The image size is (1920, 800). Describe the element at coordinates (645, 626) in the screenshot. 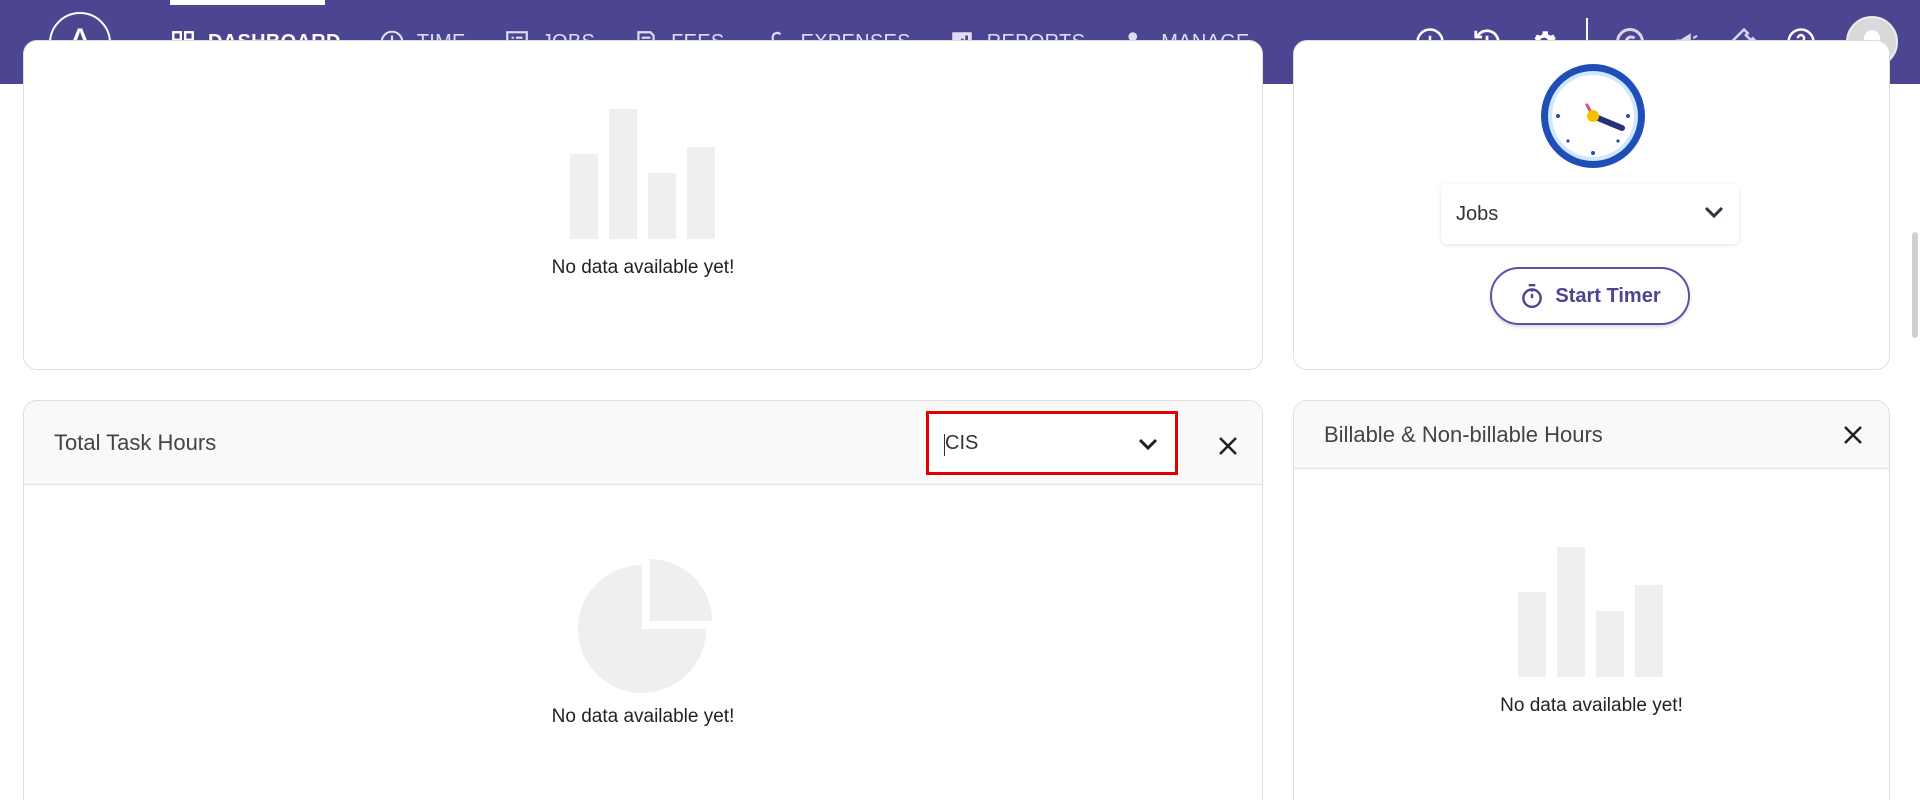

I see `empty-pie-chart-icon` at that location.